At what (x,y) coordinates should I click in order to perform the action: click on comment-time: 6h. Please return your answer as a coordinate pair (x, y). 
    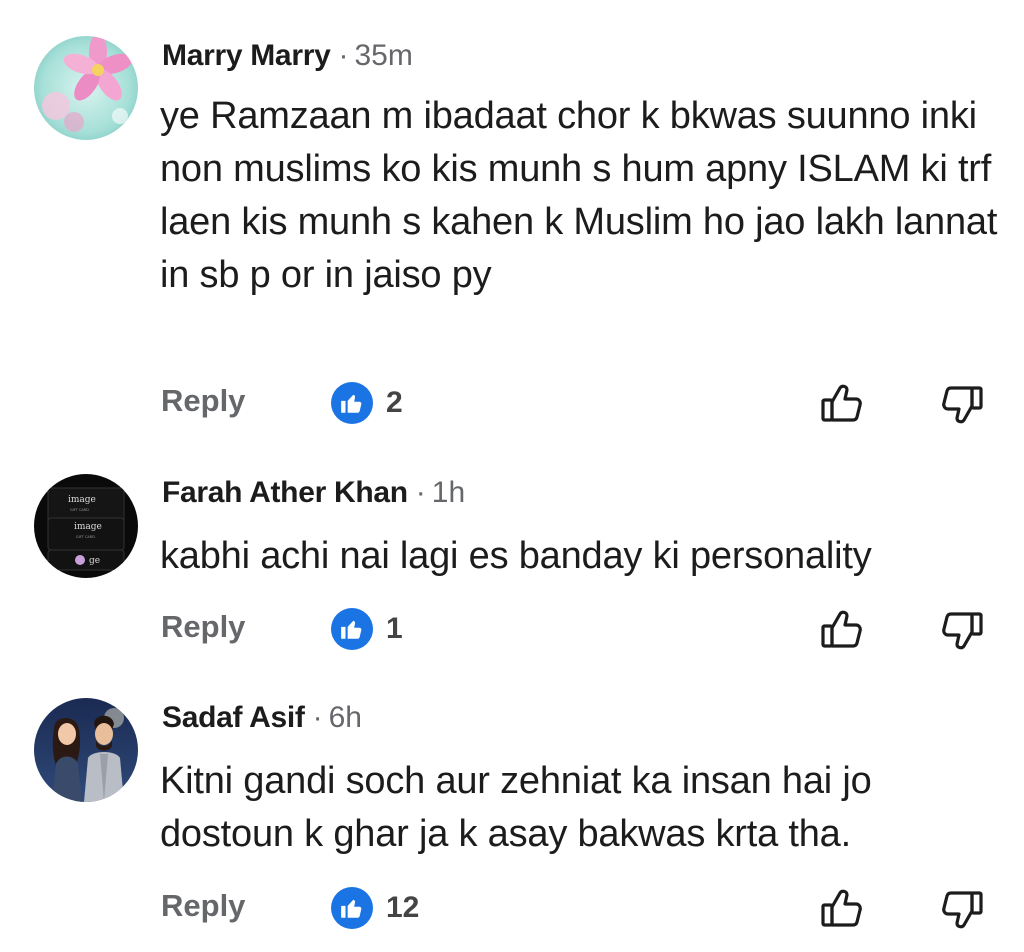
    Looking at the image, I should click on (345, 717).